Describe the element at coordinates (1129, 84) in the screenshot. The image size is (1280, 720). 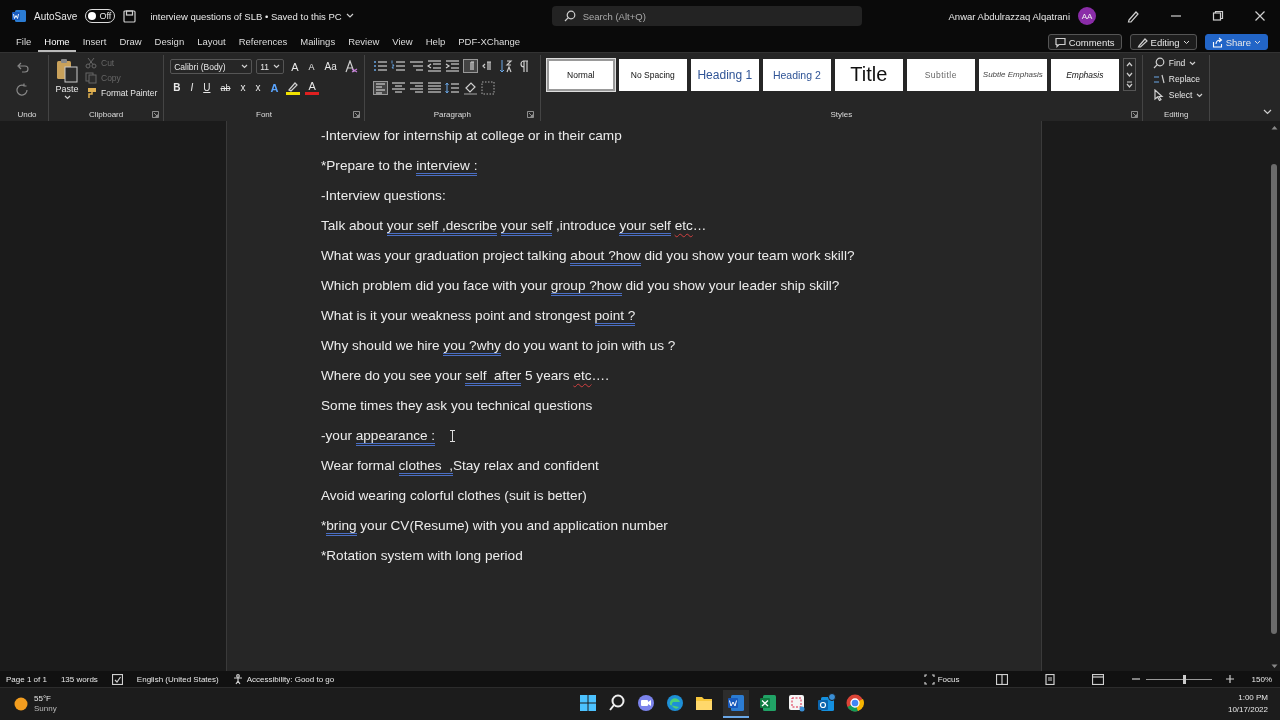
I see `more-styles-icon` at that location.